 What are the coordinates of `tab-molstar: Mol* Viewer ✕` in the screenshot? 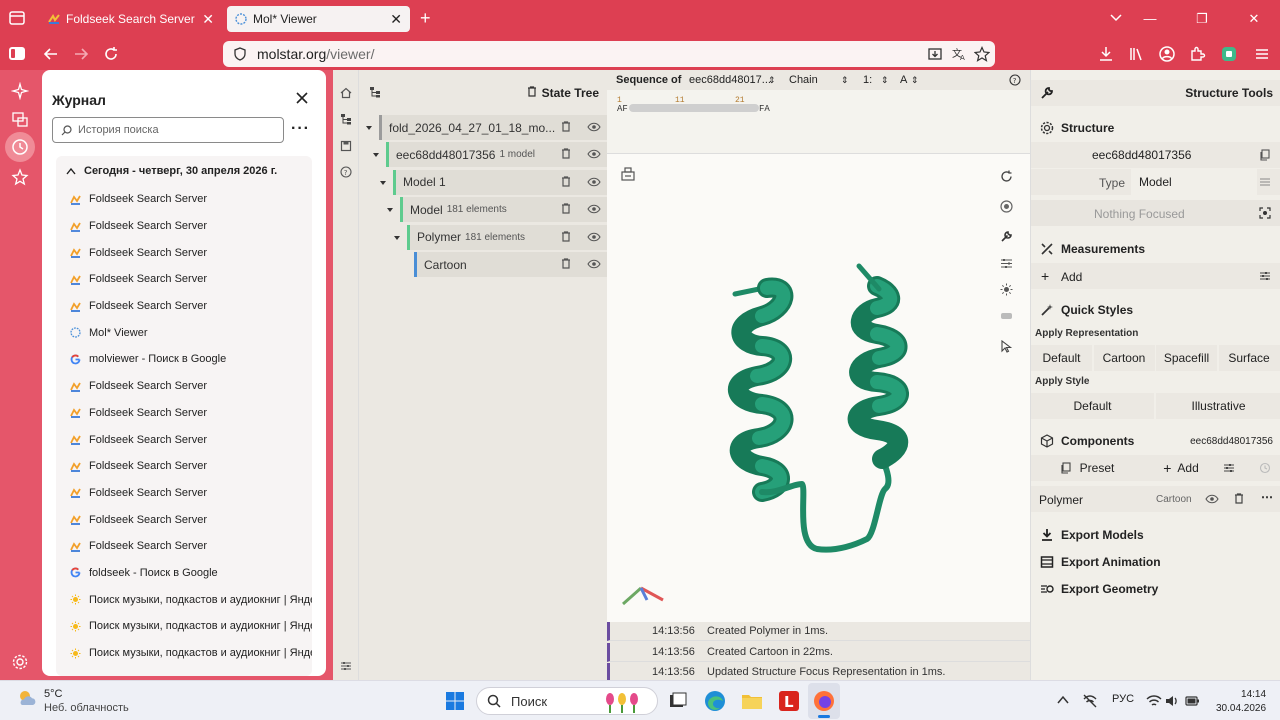 It's located at (318, 19).